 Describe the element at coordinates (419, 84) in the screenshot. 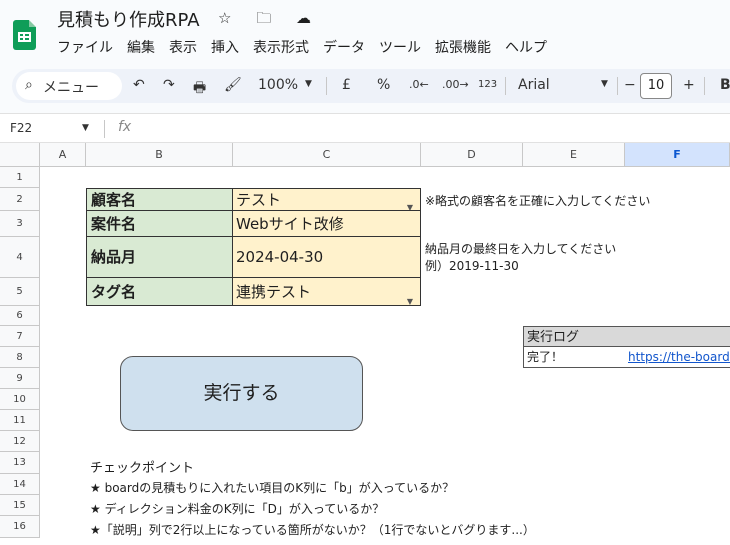

I see `decrease-decimal-button: .0←` at that location.